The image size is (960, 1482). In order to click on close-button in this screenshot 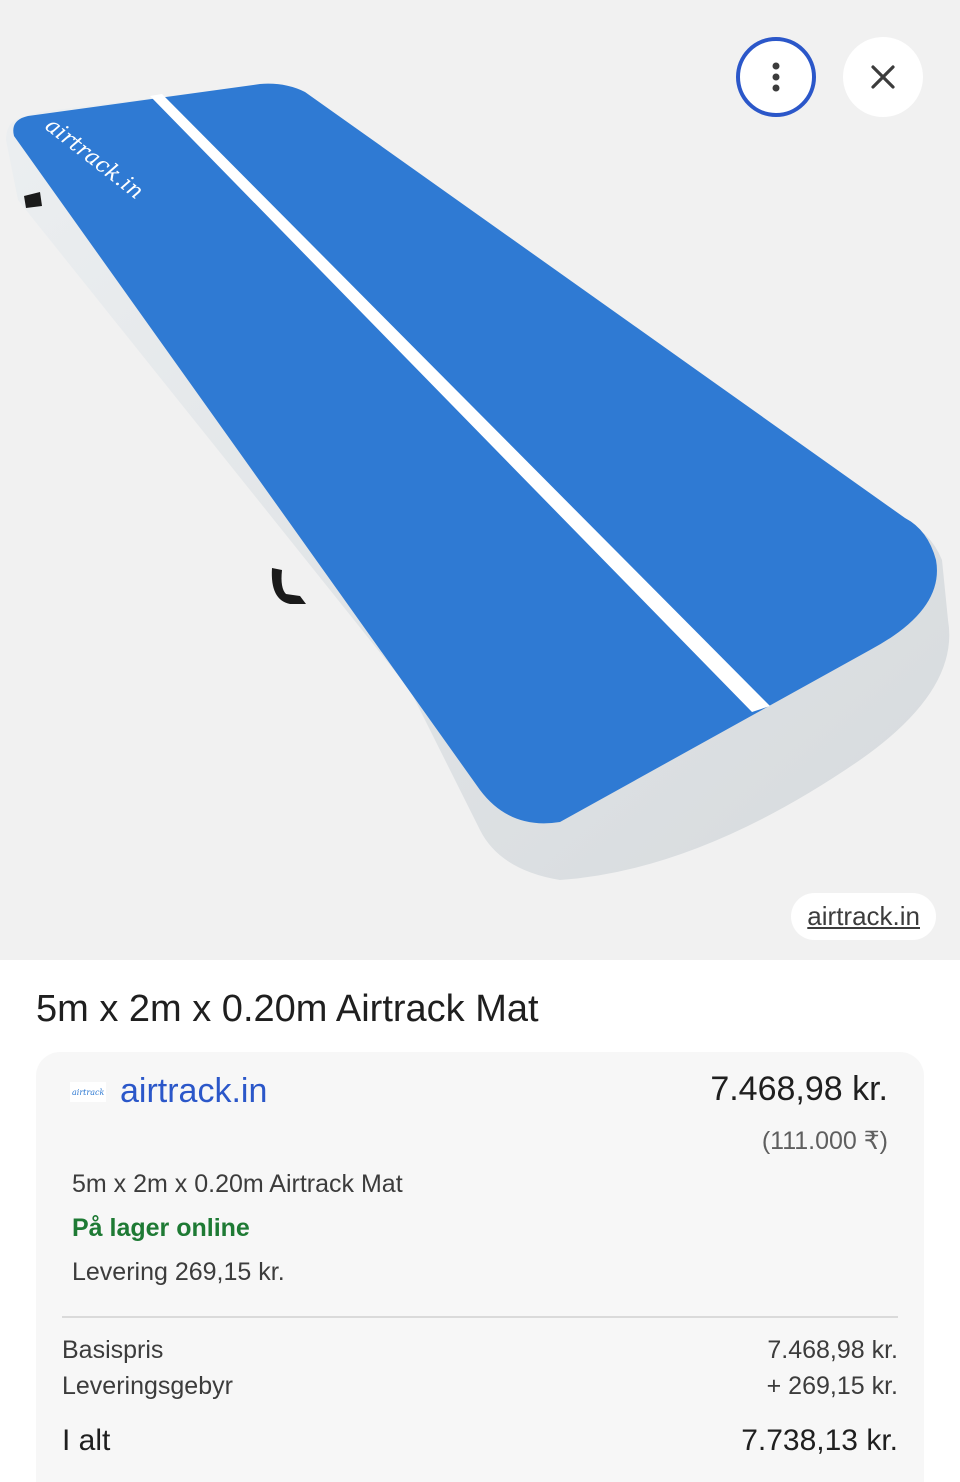, I will do `click(883, 77)`.